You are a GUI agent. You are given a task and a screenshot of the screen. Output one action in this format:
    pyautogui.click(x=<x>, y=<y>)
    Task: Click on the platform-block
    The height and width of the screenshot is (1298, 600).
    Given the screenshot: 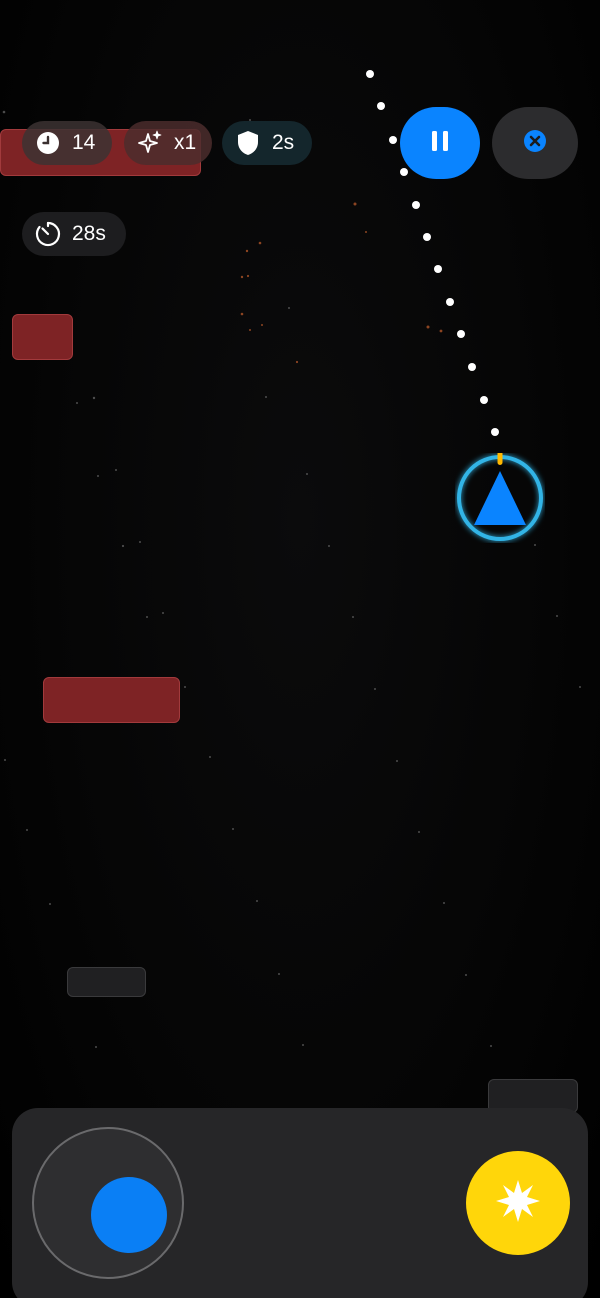 What is the action you would take?
    pyautogui.click(x=106, y=982)
    